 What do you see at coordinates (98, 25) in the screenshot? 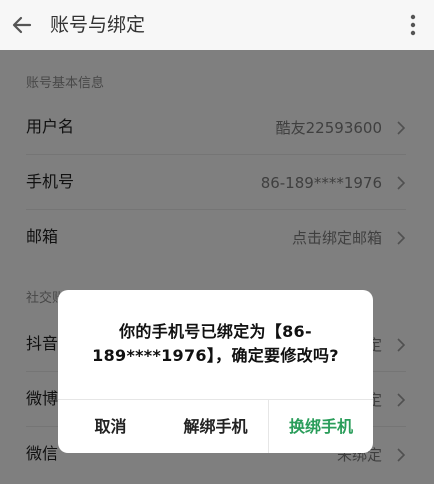
I see `page-title: 账号与绑定` at bounding box center [98, 25].